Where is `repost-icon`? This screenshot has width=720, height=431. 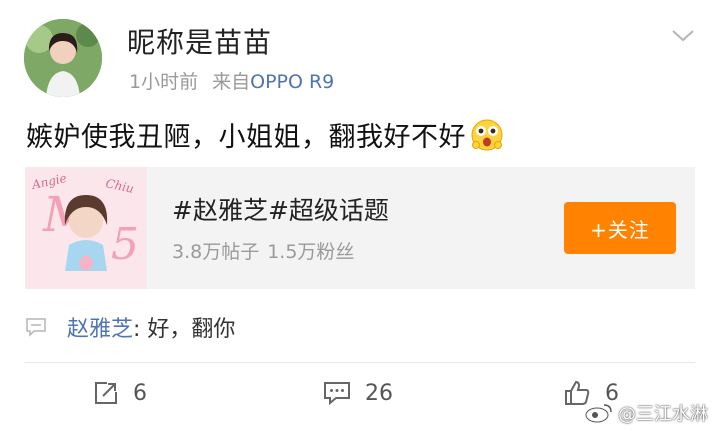 repost-icon is located at coordinates (106, 393).